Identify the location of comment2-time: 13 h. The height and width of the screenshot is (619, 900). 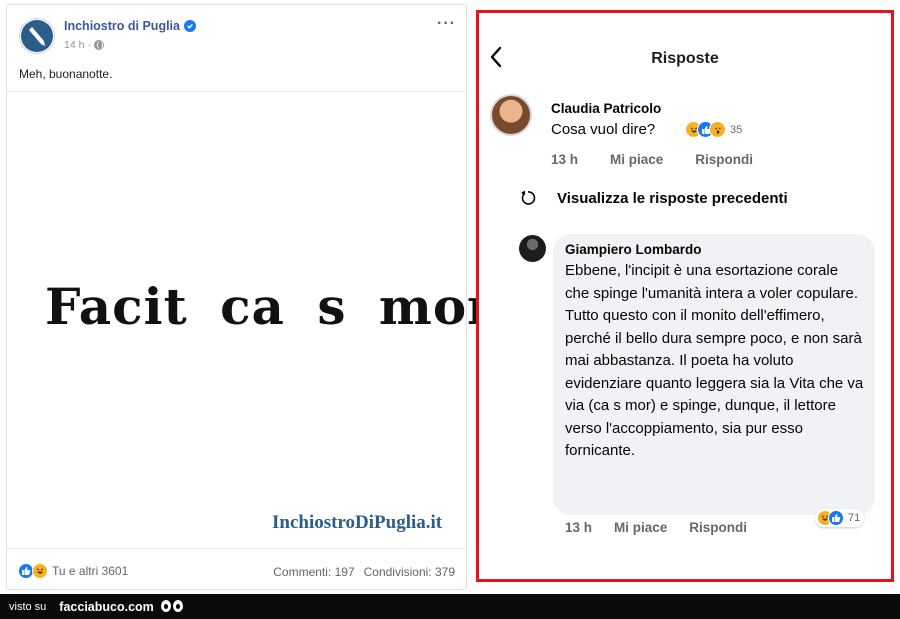
(578, 527).